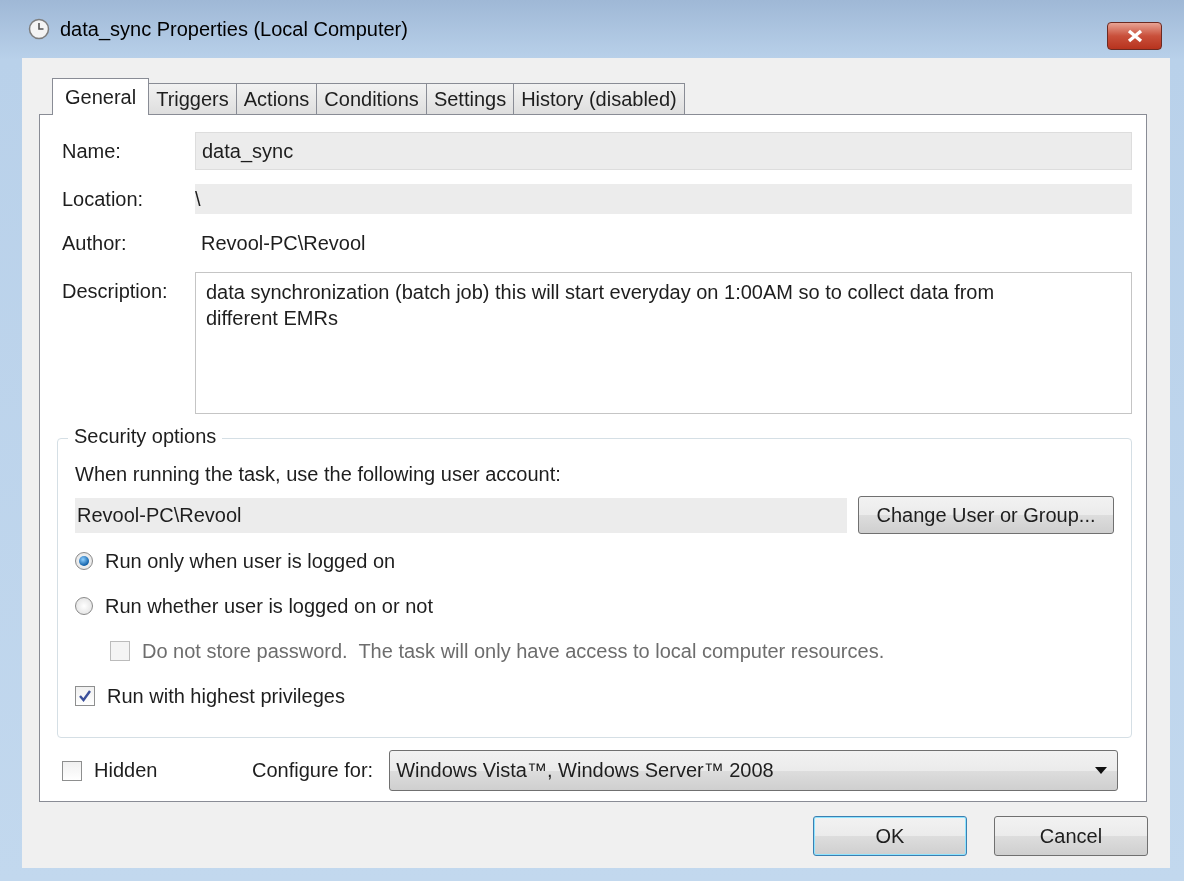 This screenshot has height=881, width=1184. Describe the element at coordinates (371, 98) in the screenshot. I see `tab: Conditions` at that location.